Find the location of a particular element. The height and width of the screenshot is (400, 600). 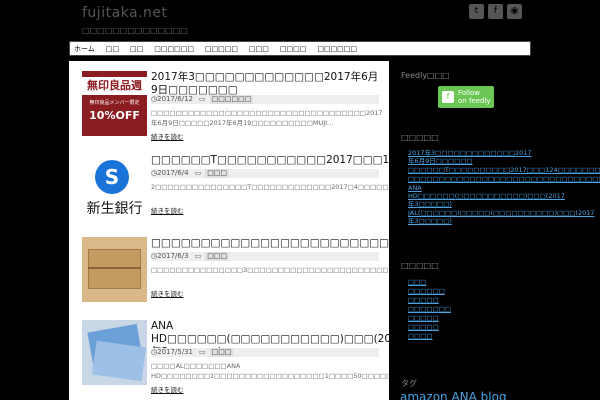

nav-item: □□□□□ is located at coordinates (221, 49).